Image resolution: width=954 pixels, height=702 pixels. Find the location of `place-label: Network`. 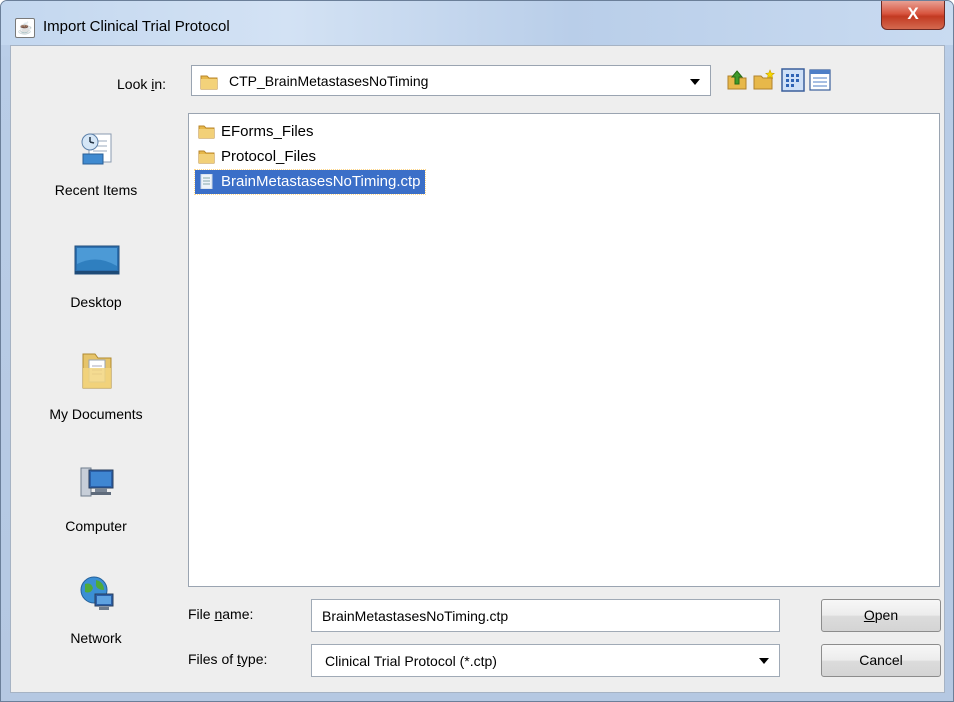

place-label: Network is located at coordinates (96, 638).